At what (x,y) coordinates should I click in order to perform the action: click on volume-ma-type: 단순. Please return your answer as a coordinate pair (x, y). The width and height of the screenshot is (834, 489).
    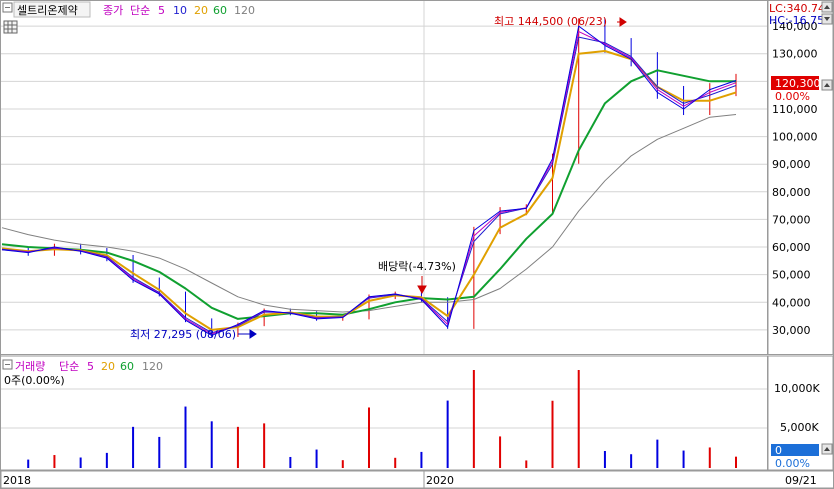
    Looking at the image, I should click on (69, 366).